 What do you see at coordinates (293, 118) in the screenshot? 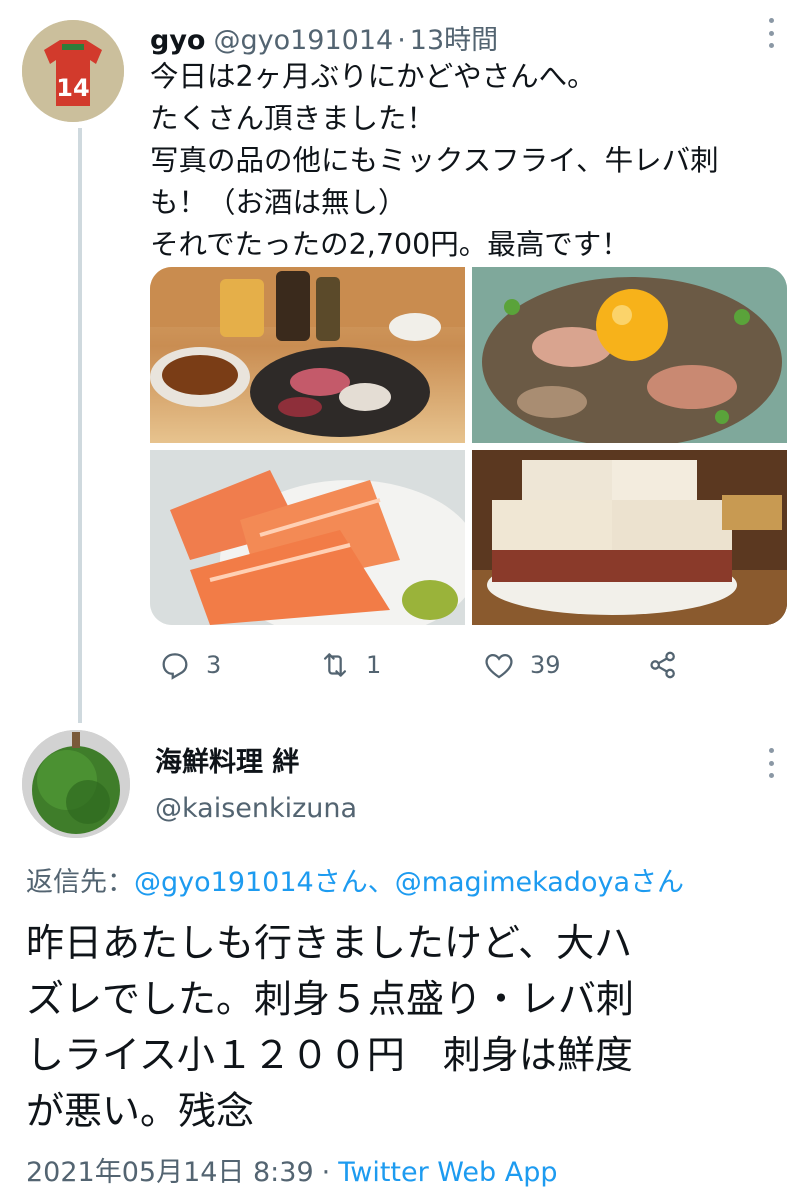
I see `tweet-text-line: たくさん頂きました！` at bounding box center [293, 118].